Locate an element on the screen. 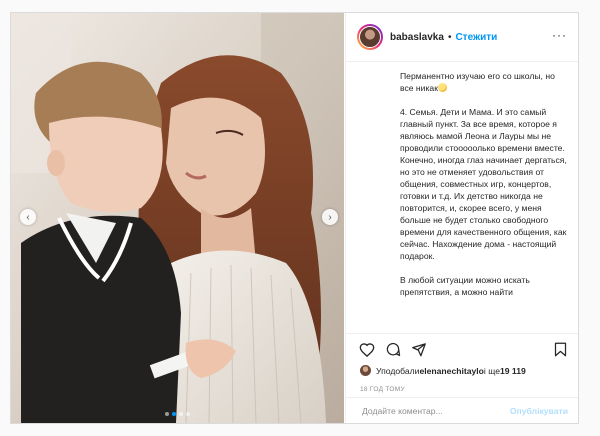 Image resolution: width=600 pixels, height=436 pixels. avatar is located at coordinates (370, 37).